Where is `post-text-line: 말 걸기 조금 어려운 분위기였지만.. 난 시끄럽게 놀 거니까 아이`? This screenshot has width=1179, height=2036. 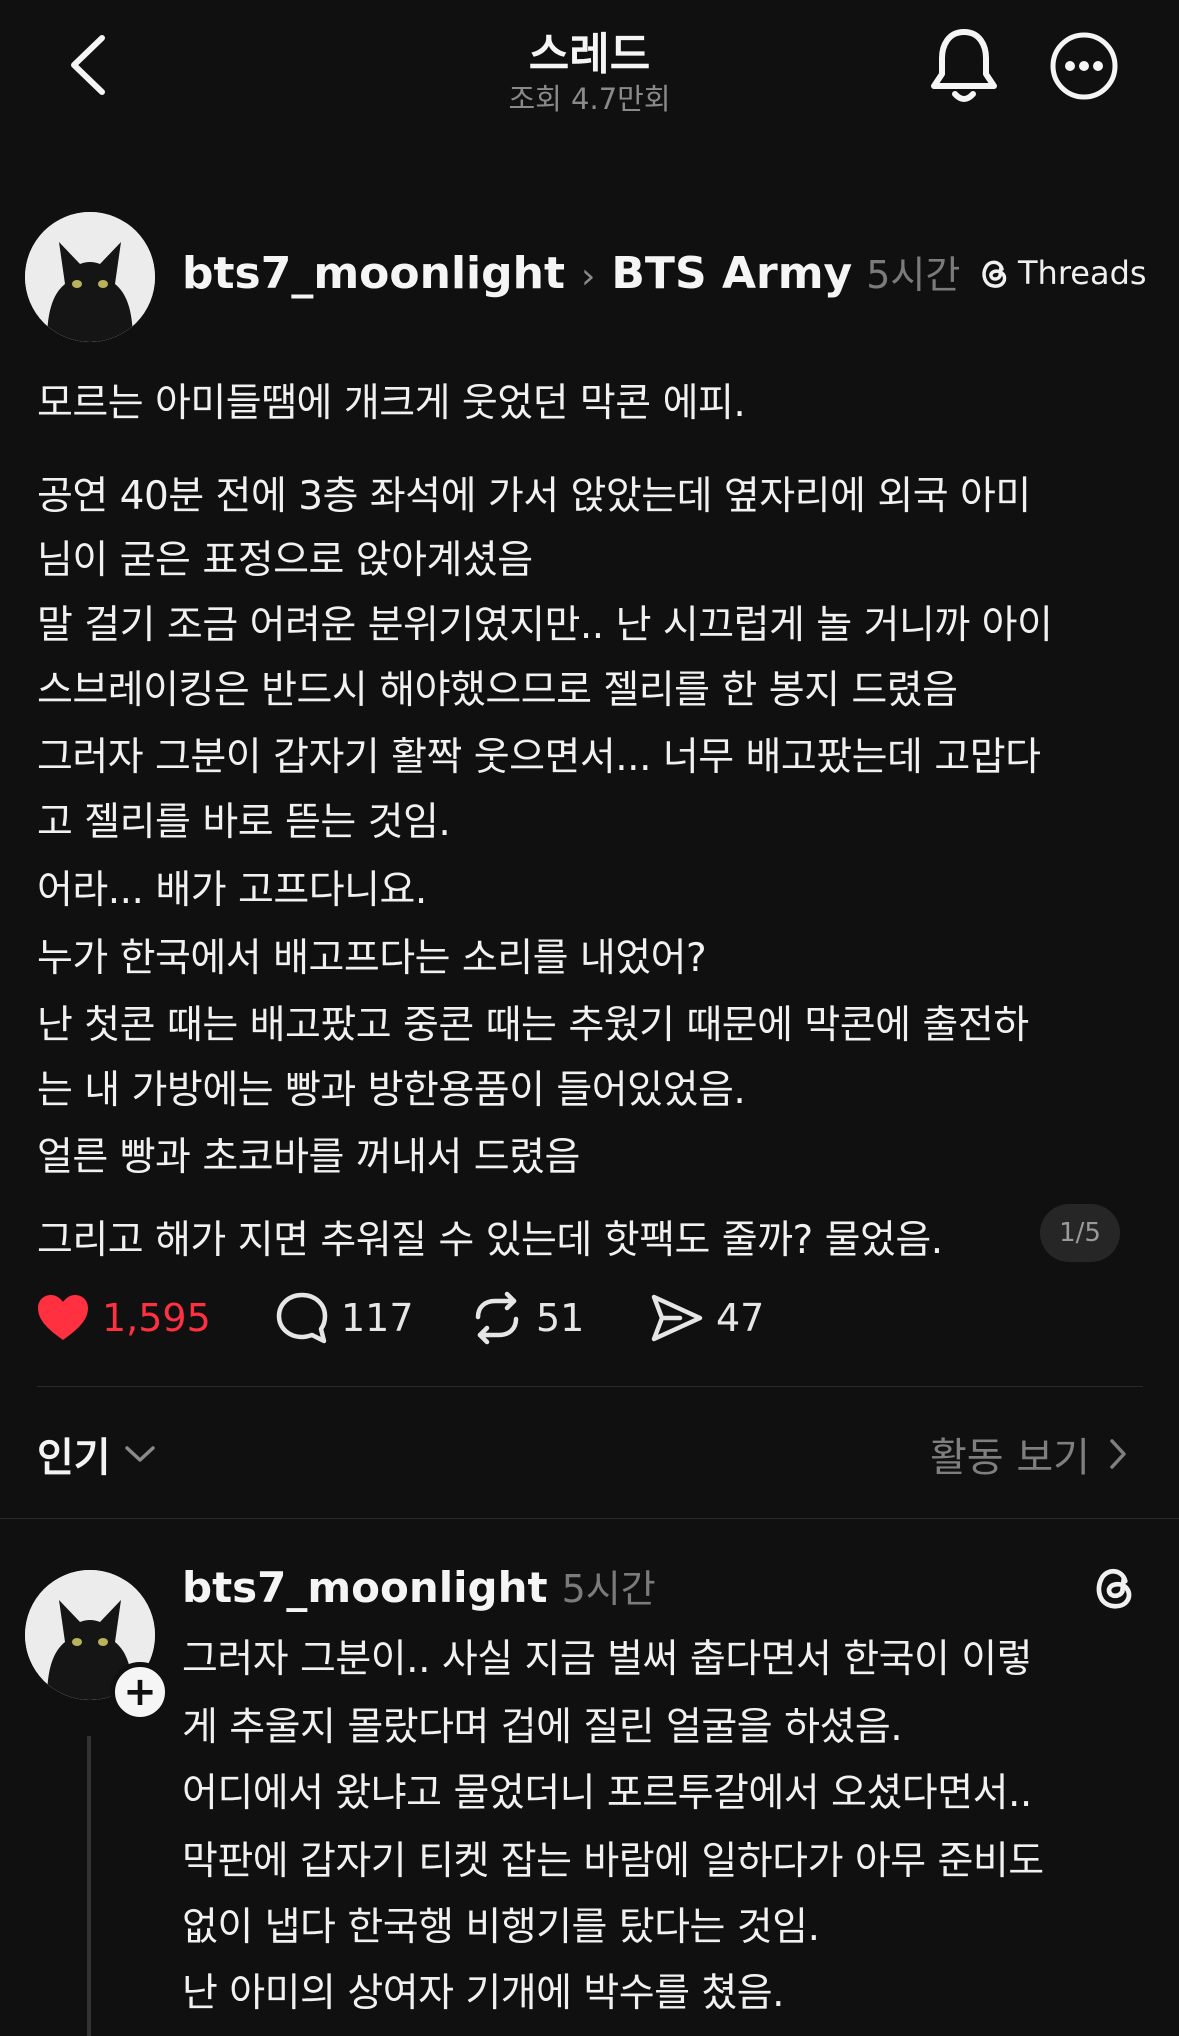 post-text-line: 말 걸기 조금 어려운 분위기였지만.. 난 시끄럽게 놀 거니까 아이 is located at coordinates (545, 625).